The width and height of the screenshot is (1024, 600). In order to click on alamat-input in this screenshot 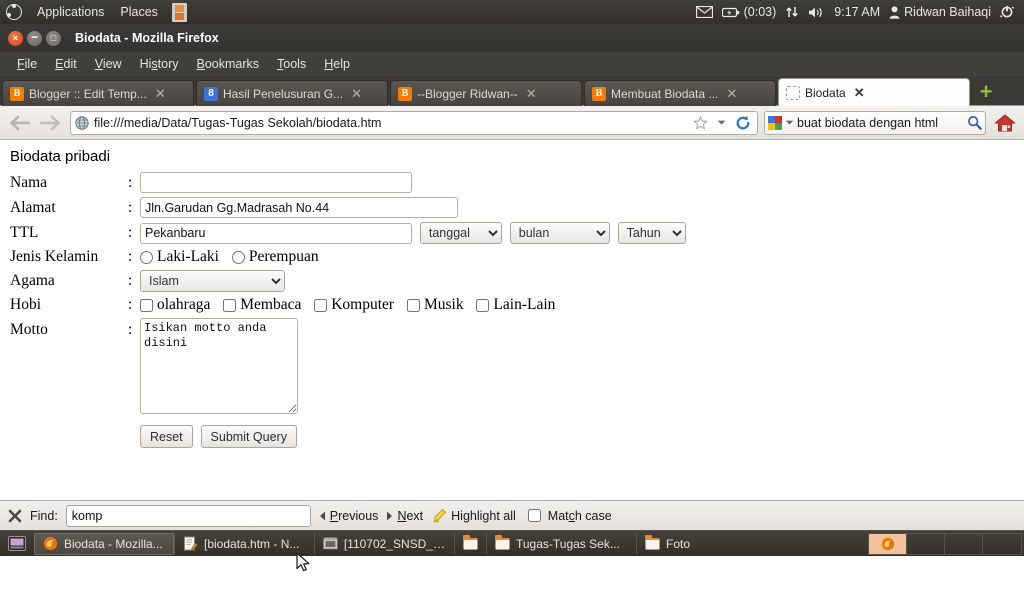, I will do `click(299, 207)`.